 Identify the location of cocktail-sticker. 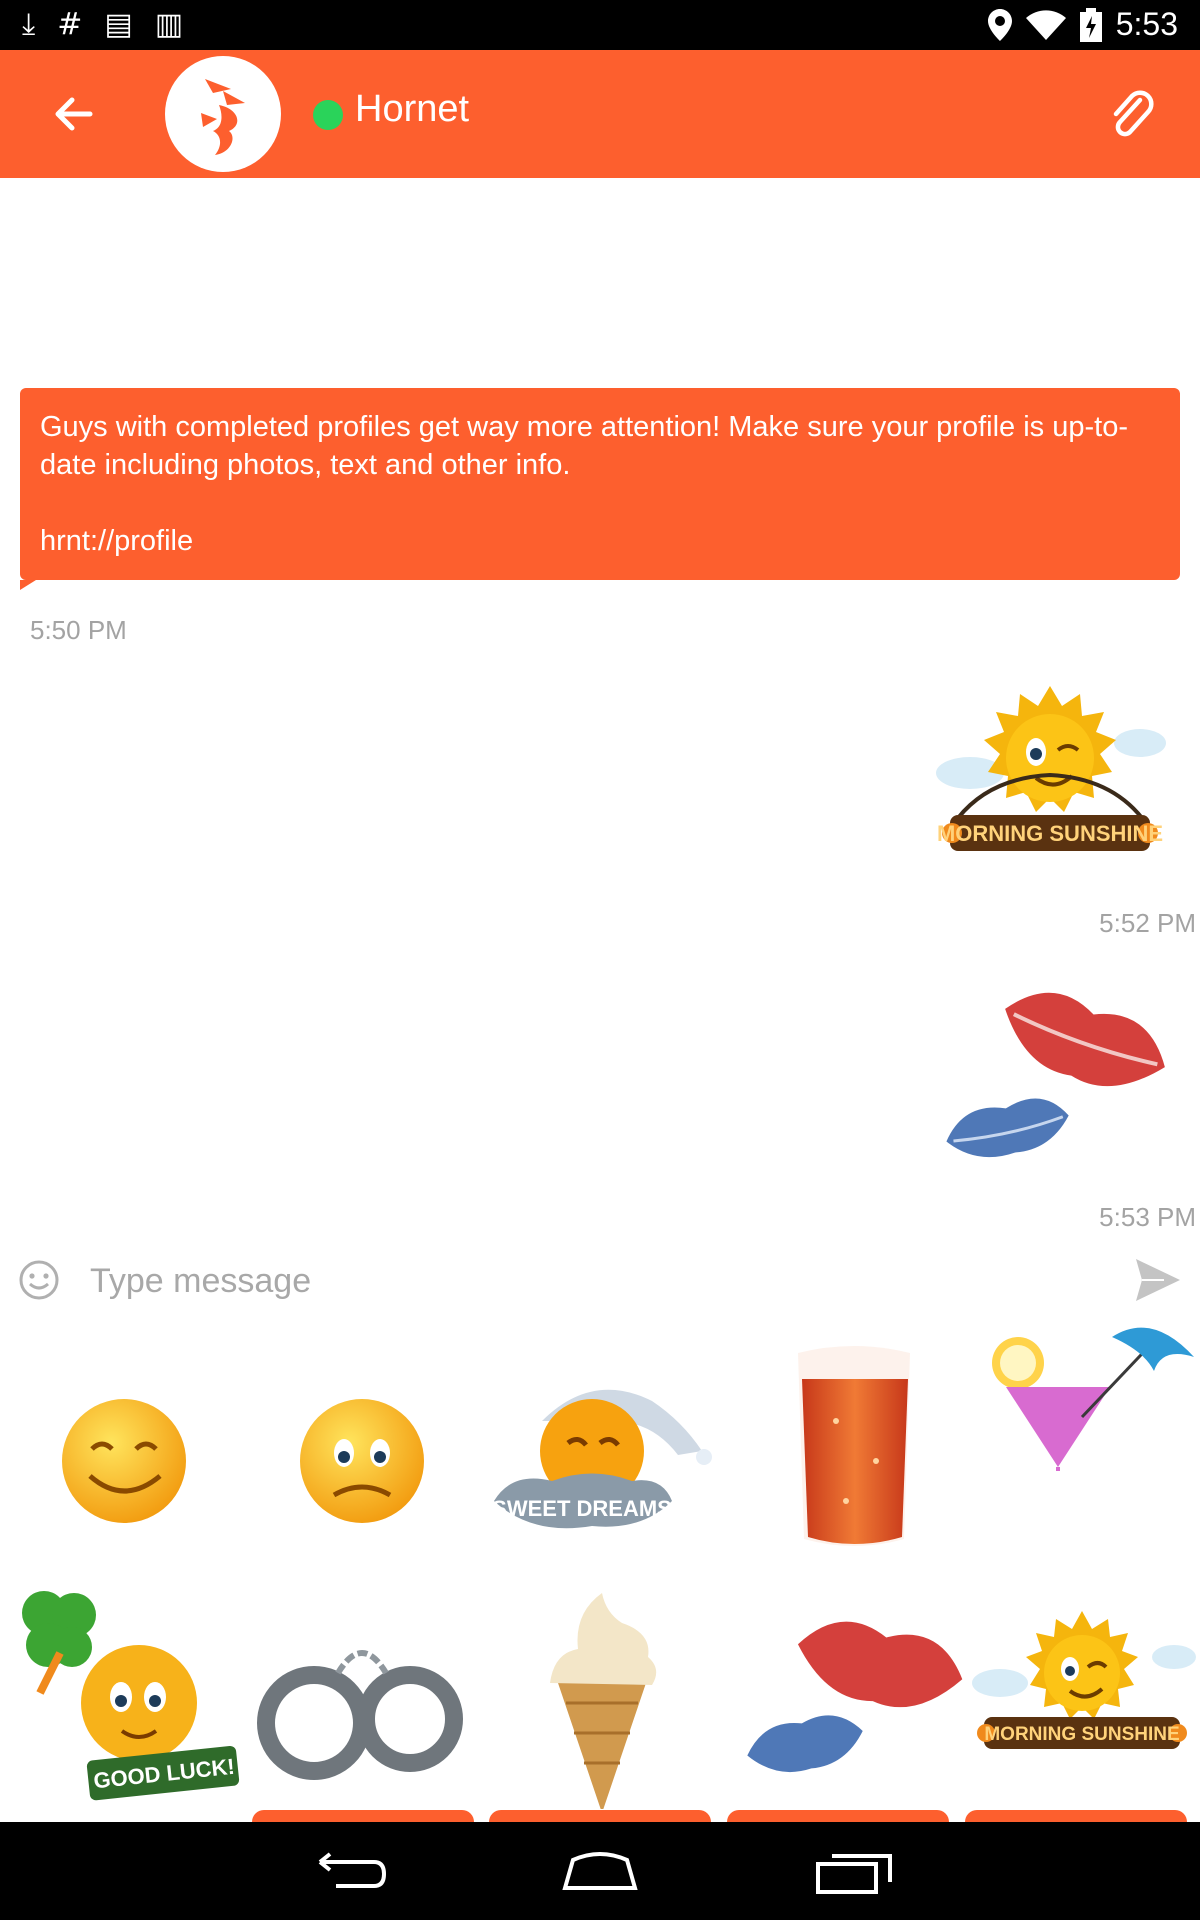
(1080, 1435).